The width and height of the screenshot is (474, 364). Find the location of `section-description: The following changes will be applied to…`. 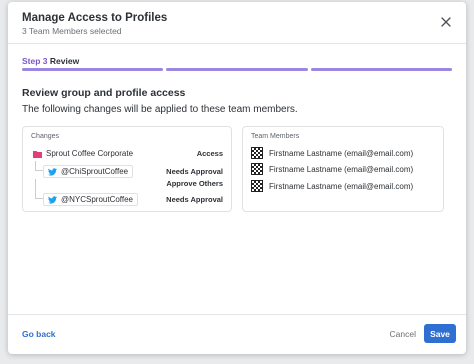

section-description: The following changes will be applied to… is located at coordinates (160, 109).